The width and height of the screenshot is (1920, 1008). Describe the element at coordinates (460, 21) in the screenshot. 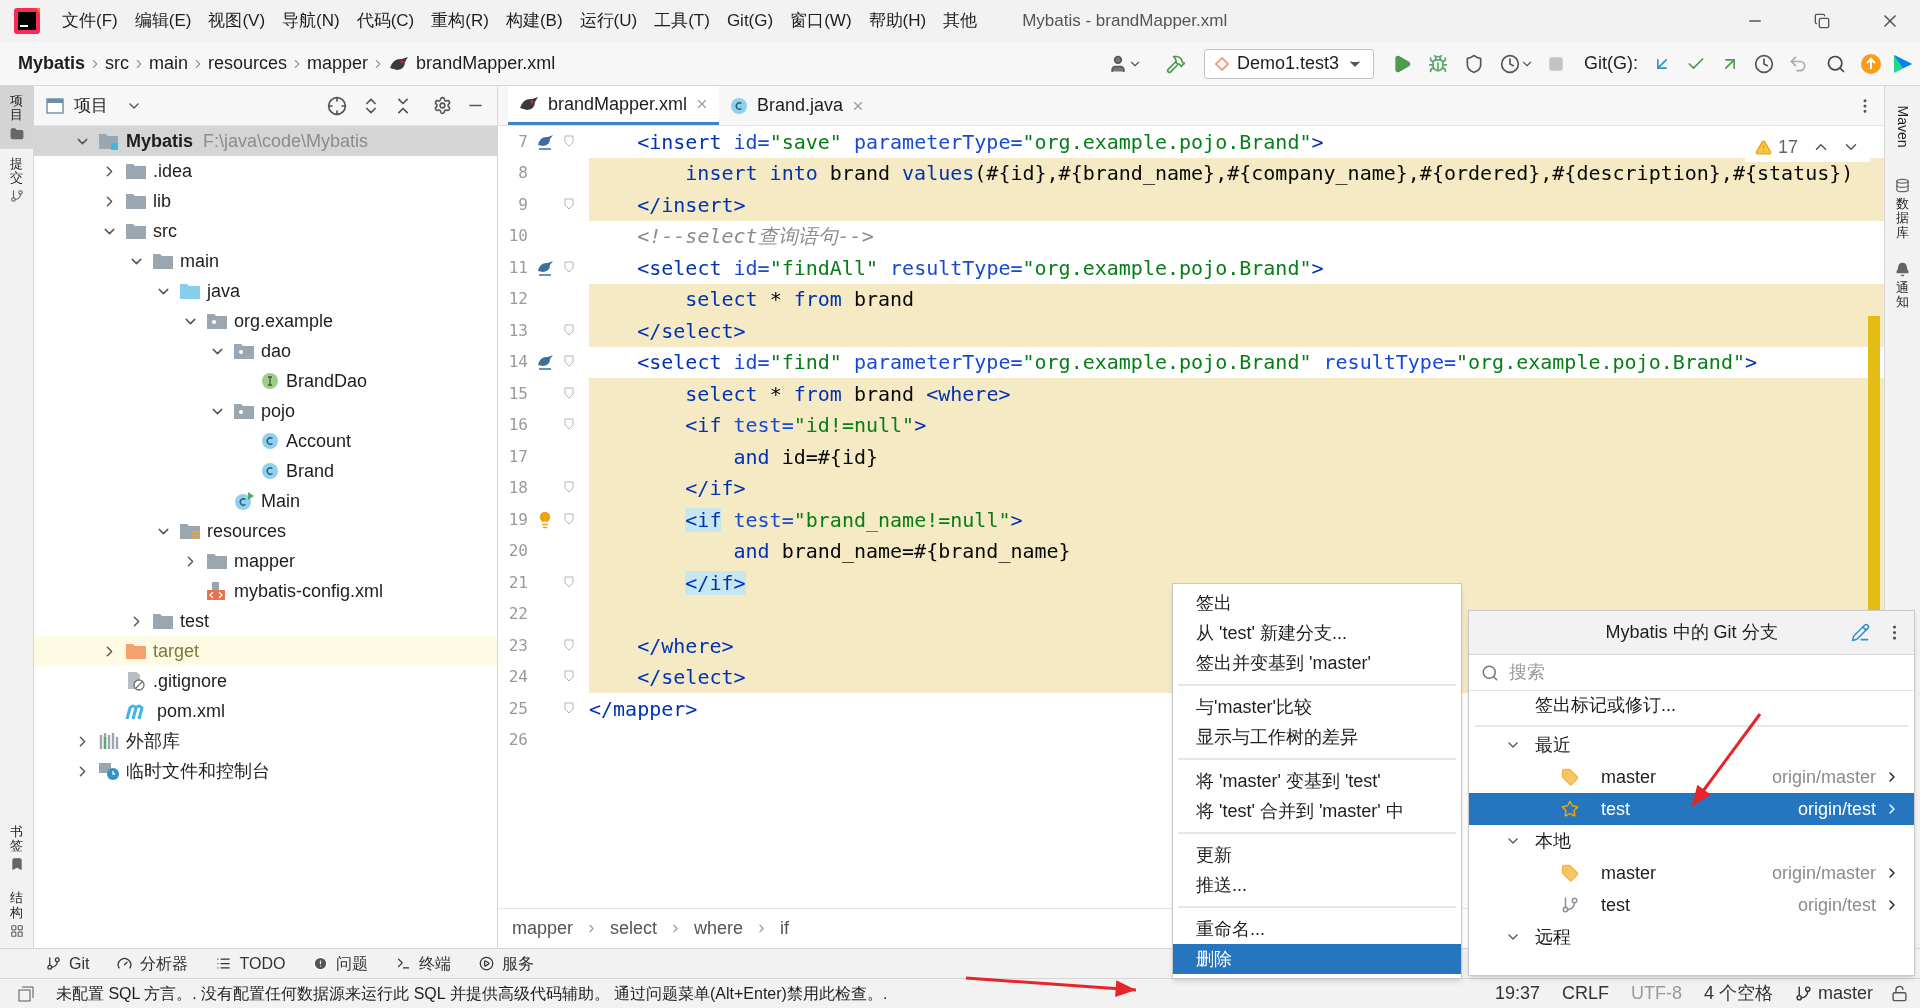

I see `menu-item: 重构(R)` at that location.